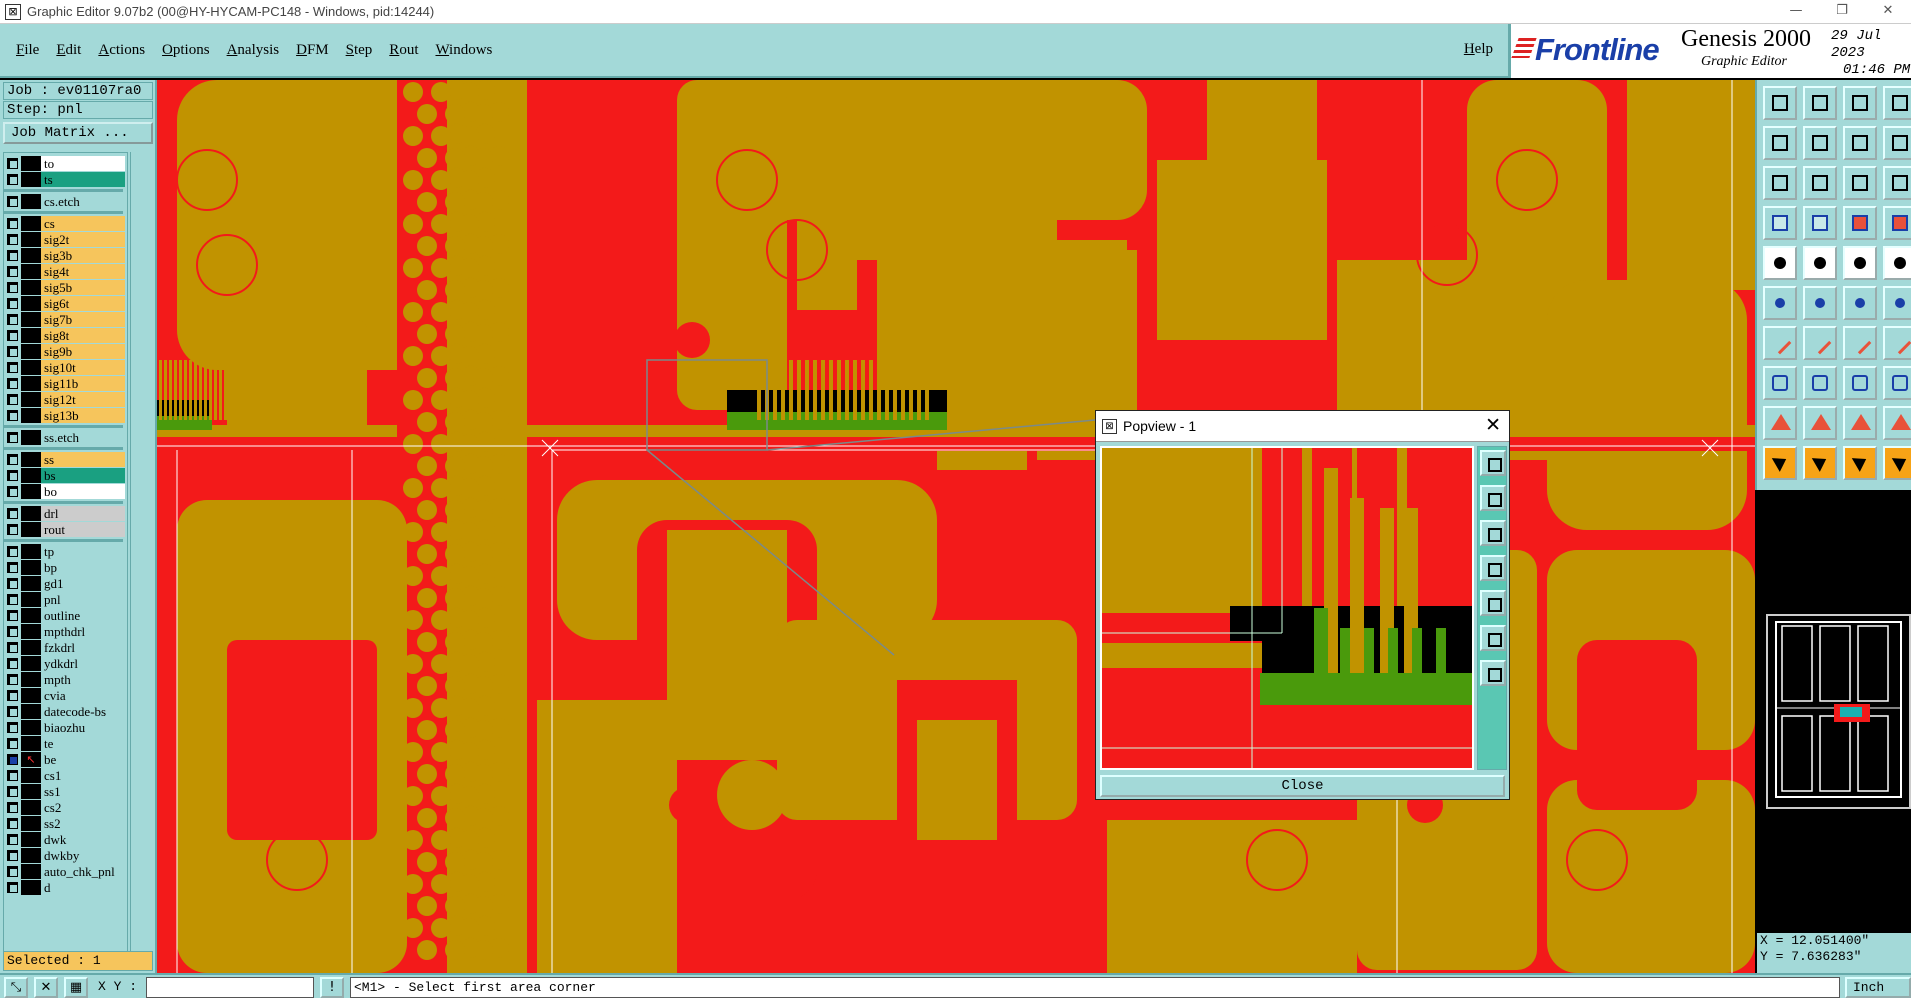 This screenshot has width=1911, height=998. Describe the element at coordinates (463, 50) in the screenshot. I see `menu-windows: Windows` at that location.